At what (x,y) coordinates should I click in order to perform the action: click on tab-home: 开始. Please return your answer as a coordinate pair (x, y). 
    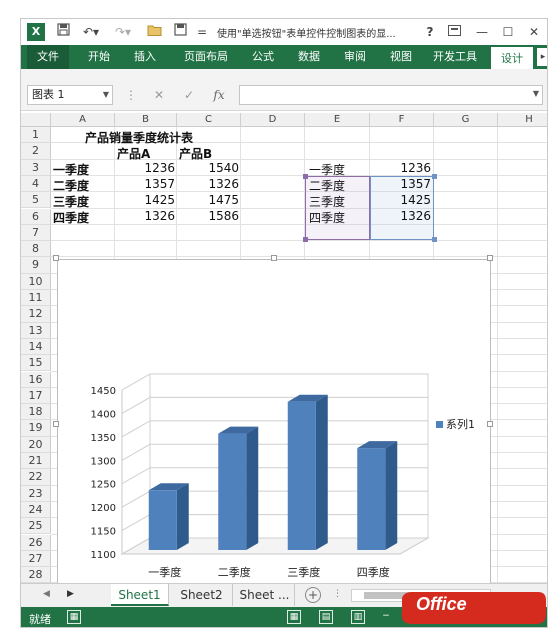
    Looking at the image, I should click on (99, 57).